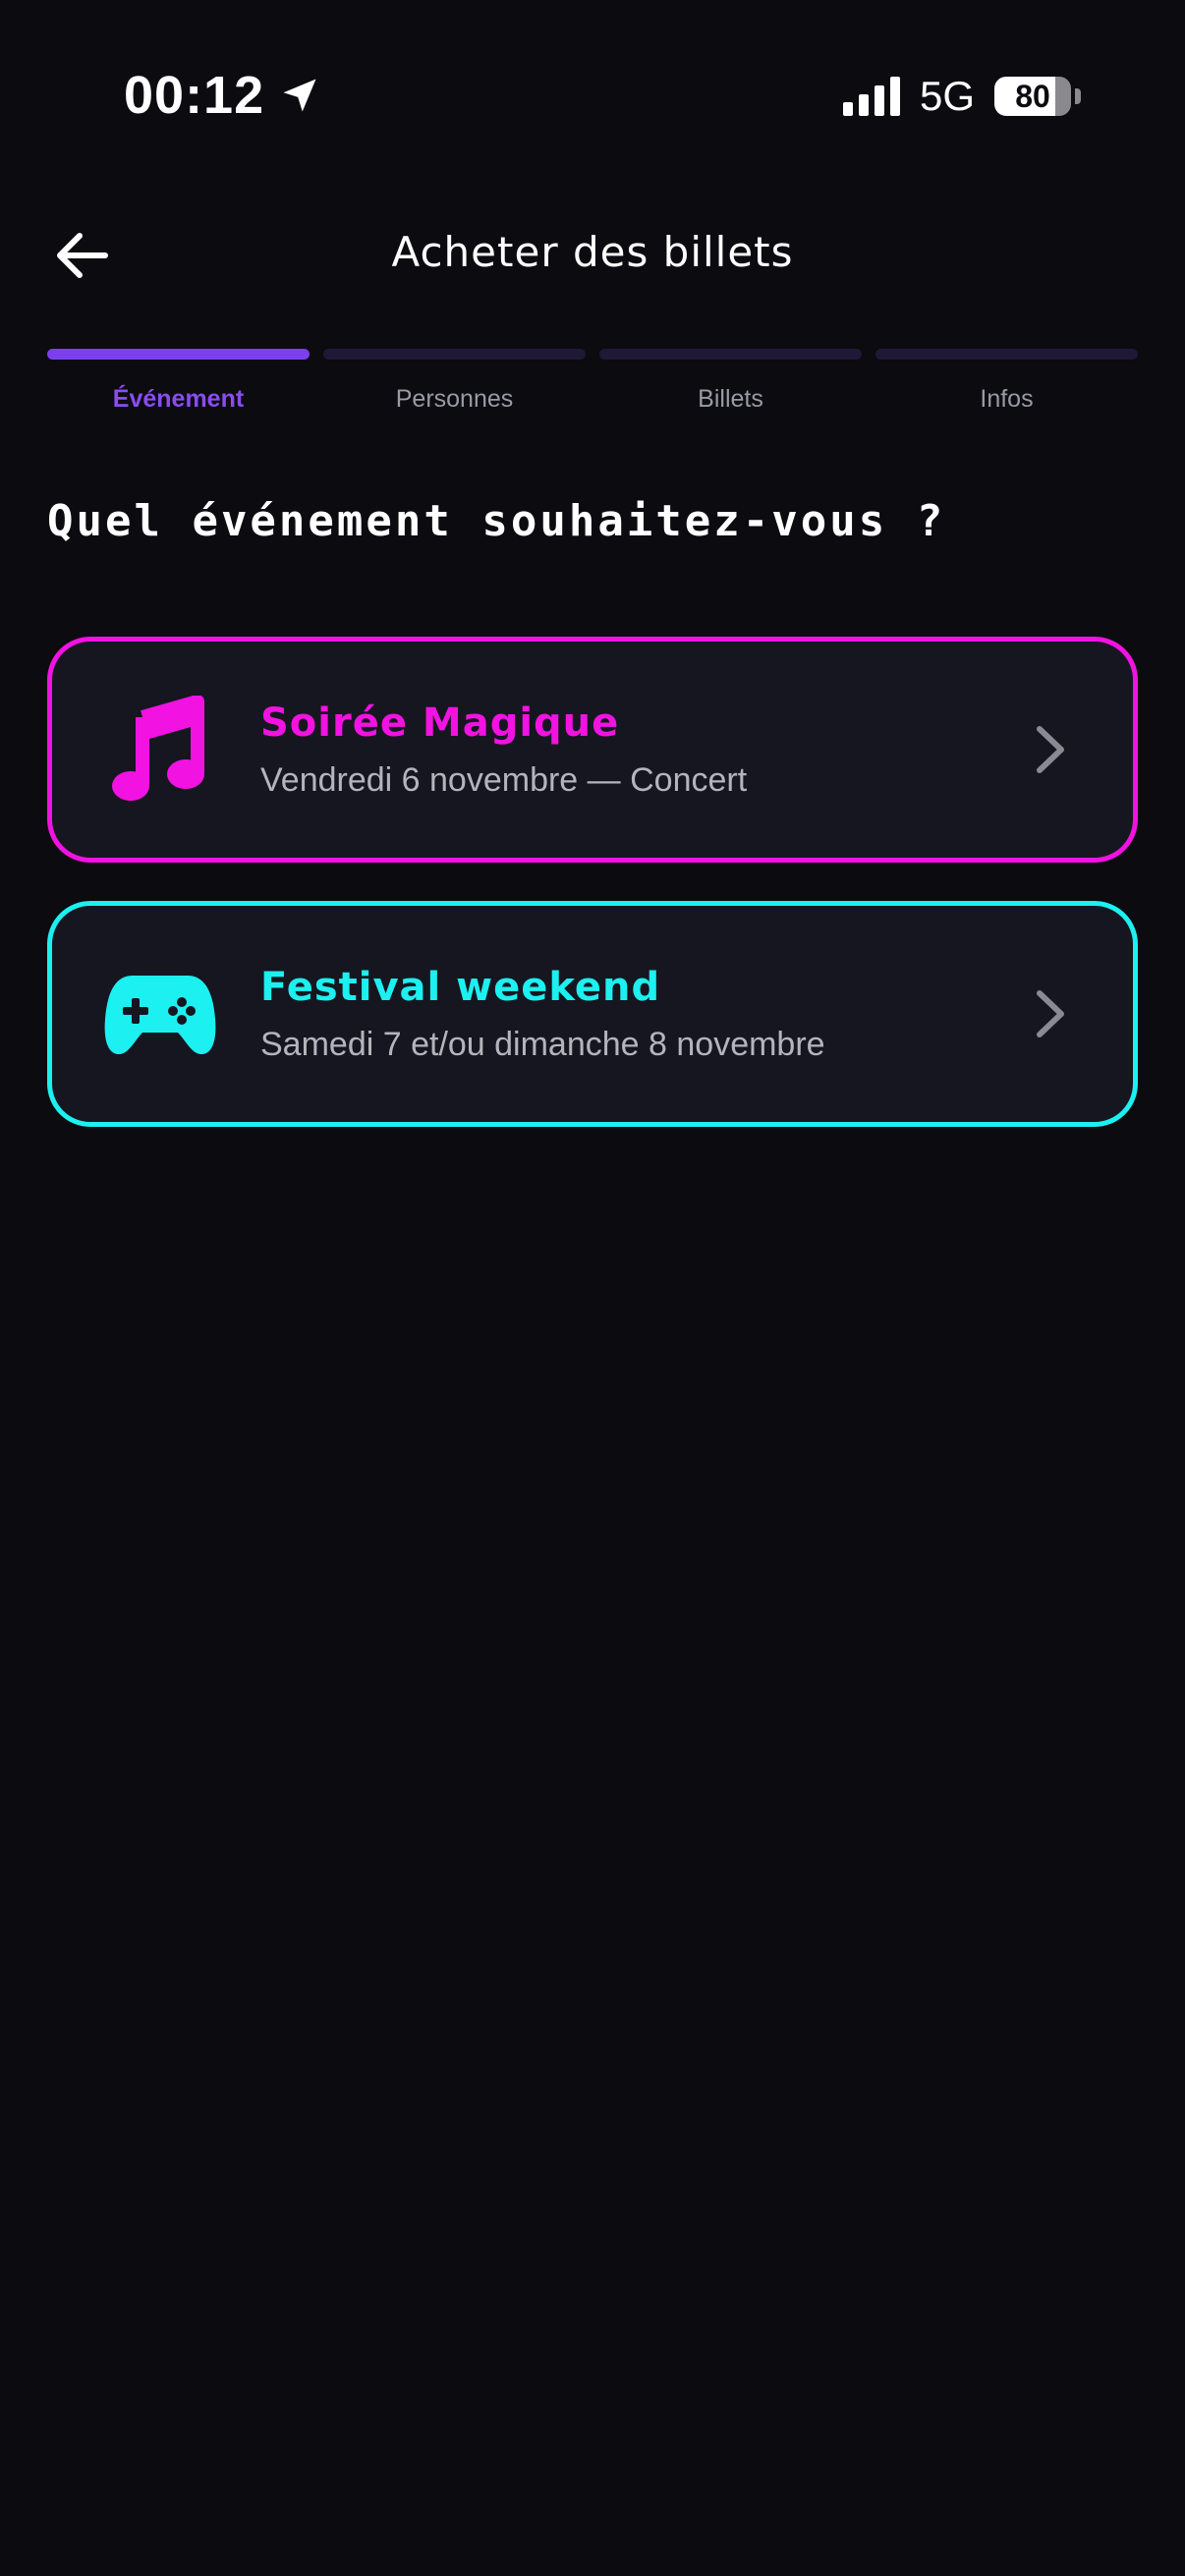 The image size is (1185, 2576). I want to click on battery-tip, so click(1078, 96).